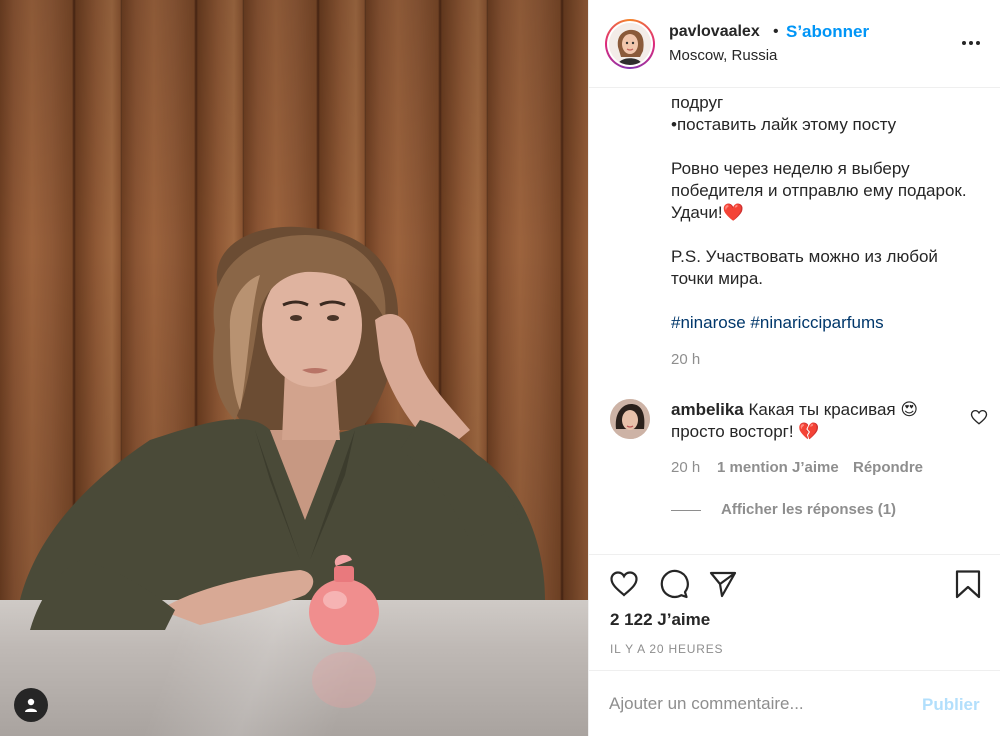  Describe the element at coordinates (686, 510) in the screenshot. I see `replies-divider-line` at that location.